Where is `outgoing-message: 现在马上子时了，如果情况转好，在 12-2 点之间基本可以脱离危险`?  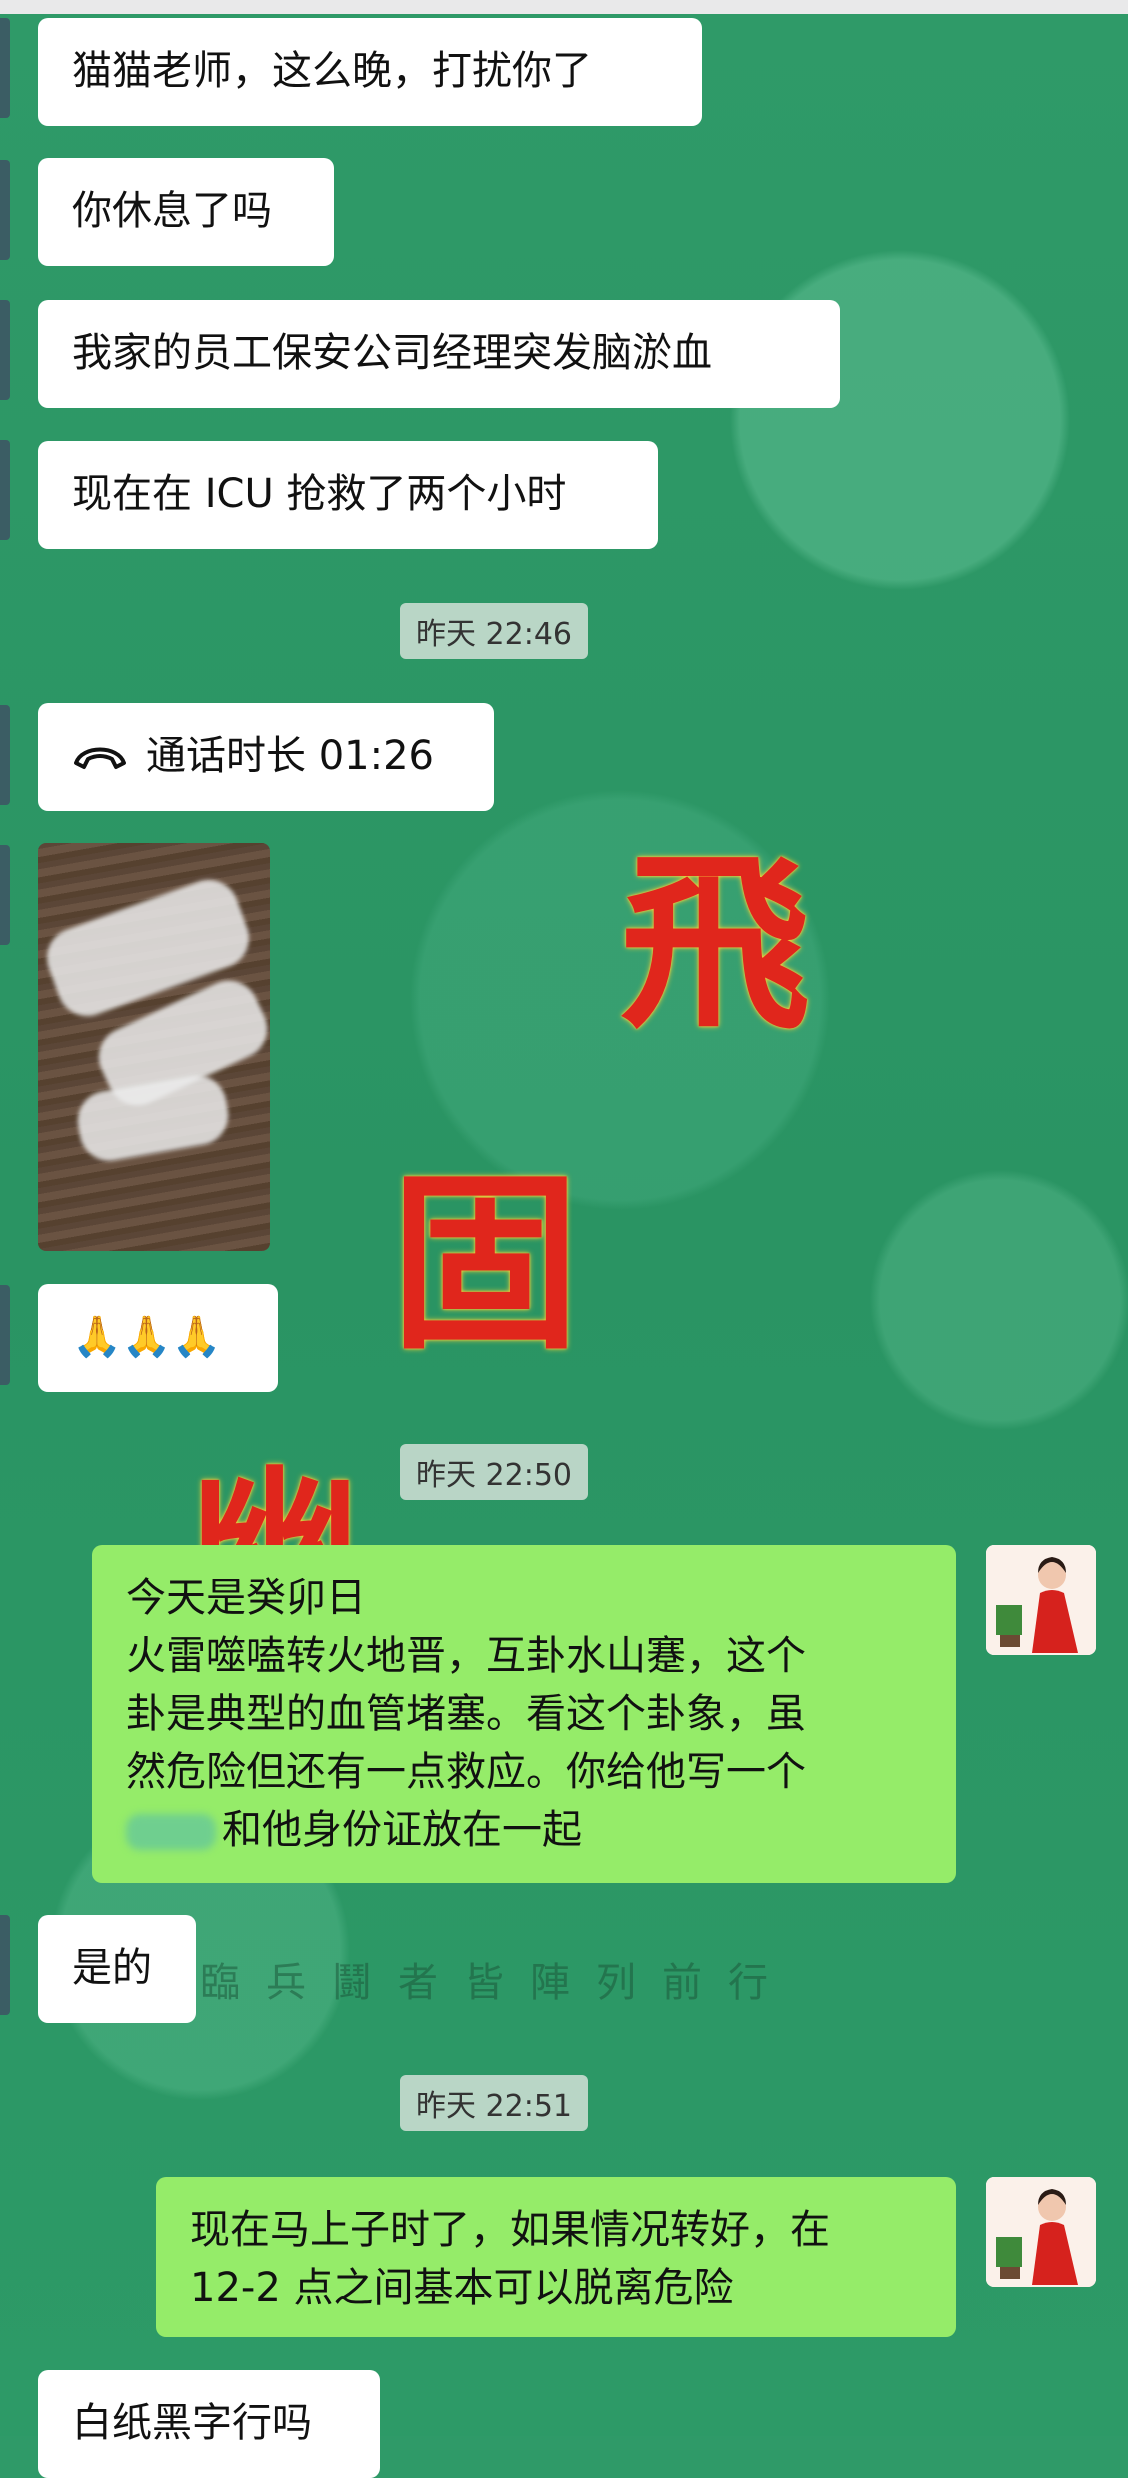
outgoing-message: 现在马上子时了，如果情况转好，在 12-2 点之间基本可以脱离危险 is located at coordinates (556, 2257).